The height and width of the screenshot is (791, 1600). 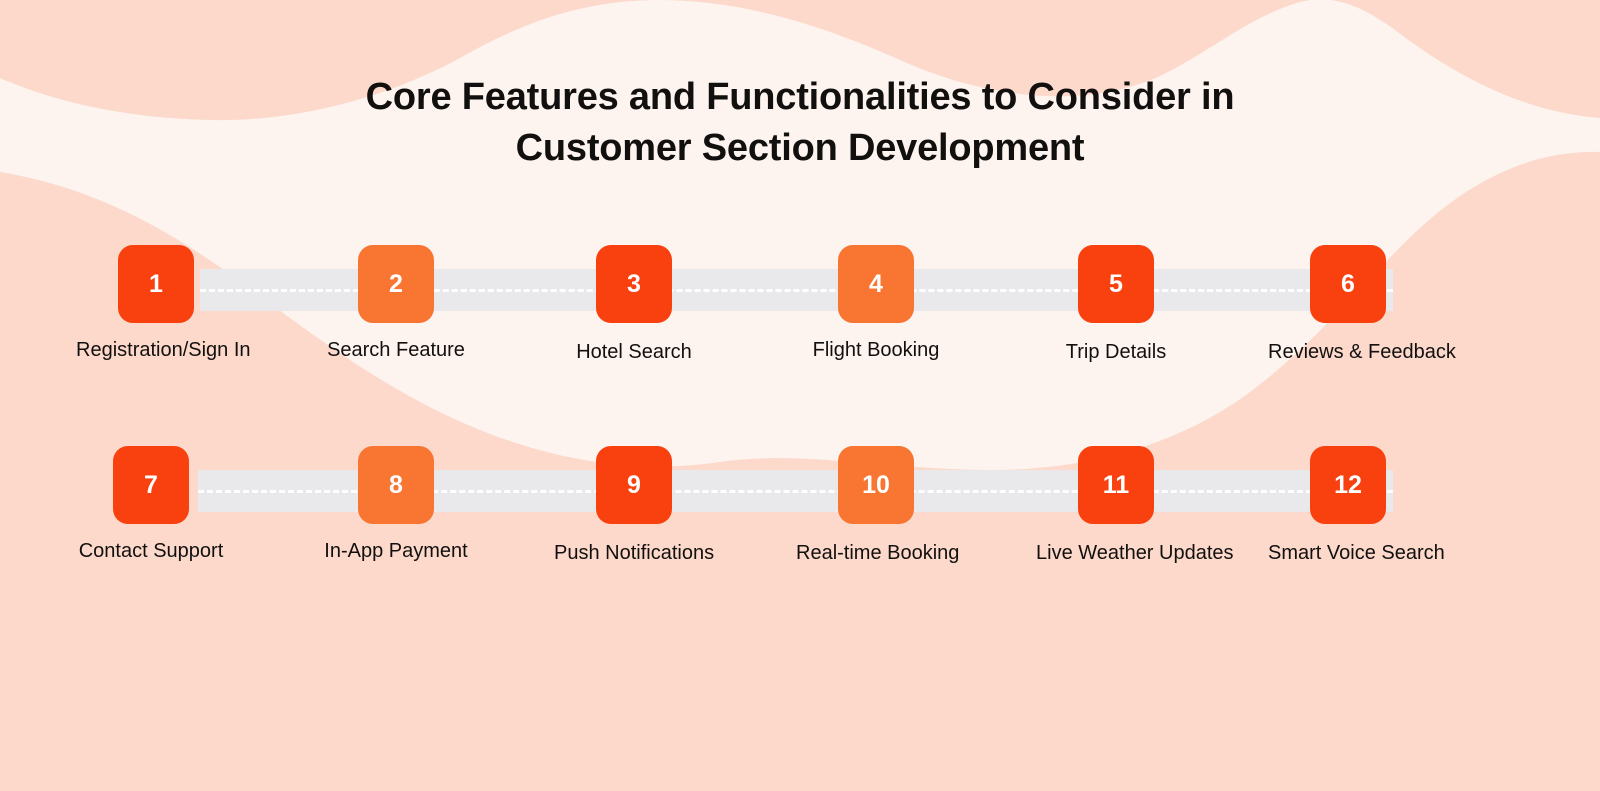 What do you see at coordinates (151, 551) in the screenshot?
I see `feature-label: Contact Support` at bounding box center [151, 551].